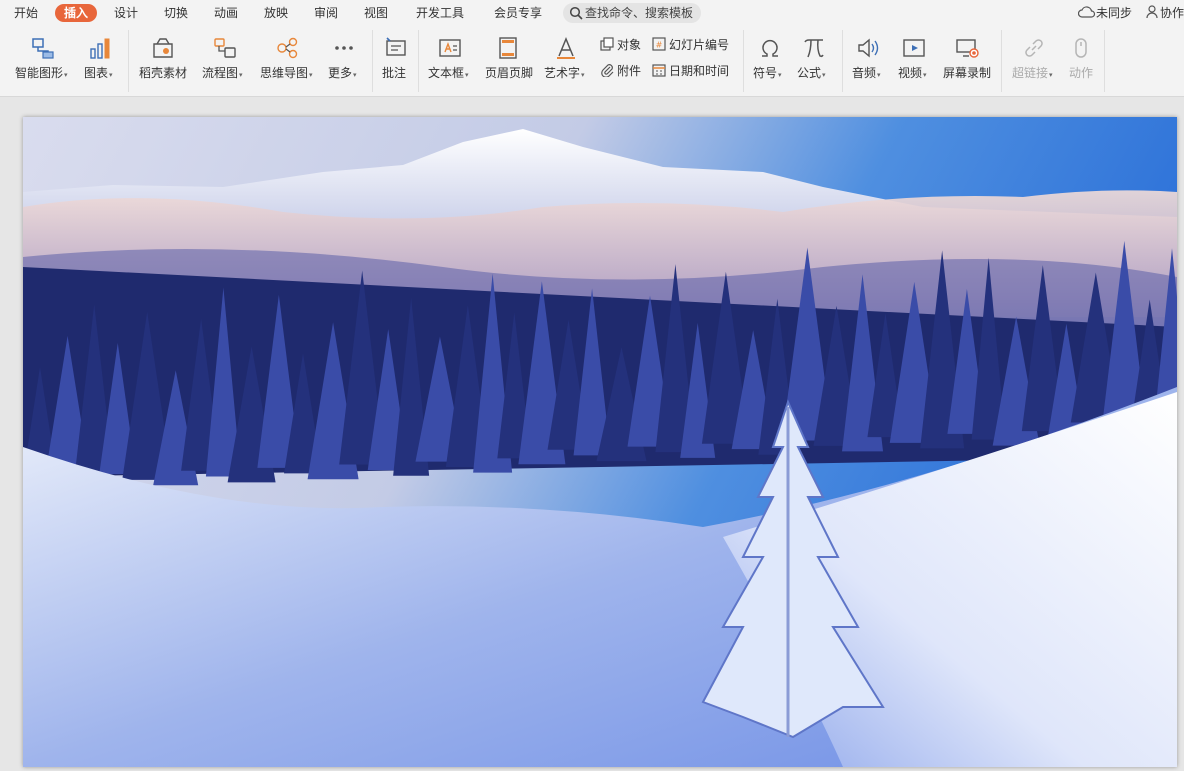 The width and height of the screenshot is (1184, 771). Describe the element at coordinates (1104, 13) in the screenshot. I see `sync-status: 未同步` at that location.